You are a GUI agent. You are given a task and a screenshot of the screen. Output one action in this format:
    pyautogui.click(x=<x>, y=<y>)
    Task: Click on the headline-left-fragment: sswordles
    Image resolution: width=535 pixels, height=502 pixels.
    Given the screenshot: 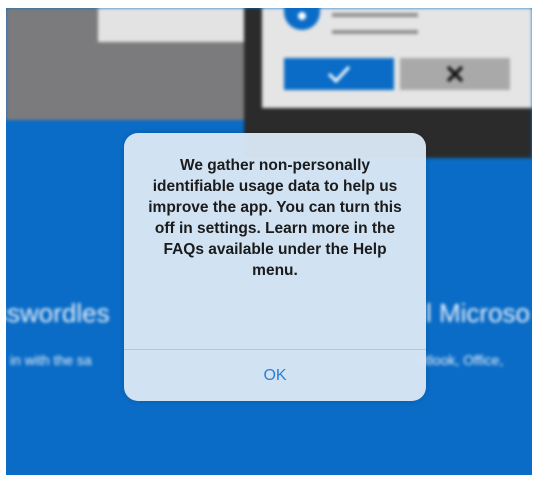 What is the action you would take?
    pyautogui.click(x=58, y=313)
    